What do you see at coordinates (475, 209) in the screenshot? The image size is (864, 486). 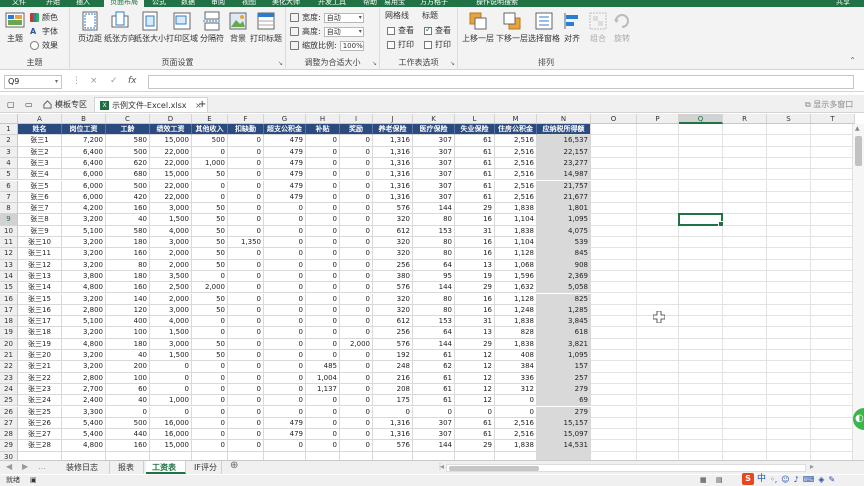 I see `table-cell: 29` at bounding box center [475, 209].